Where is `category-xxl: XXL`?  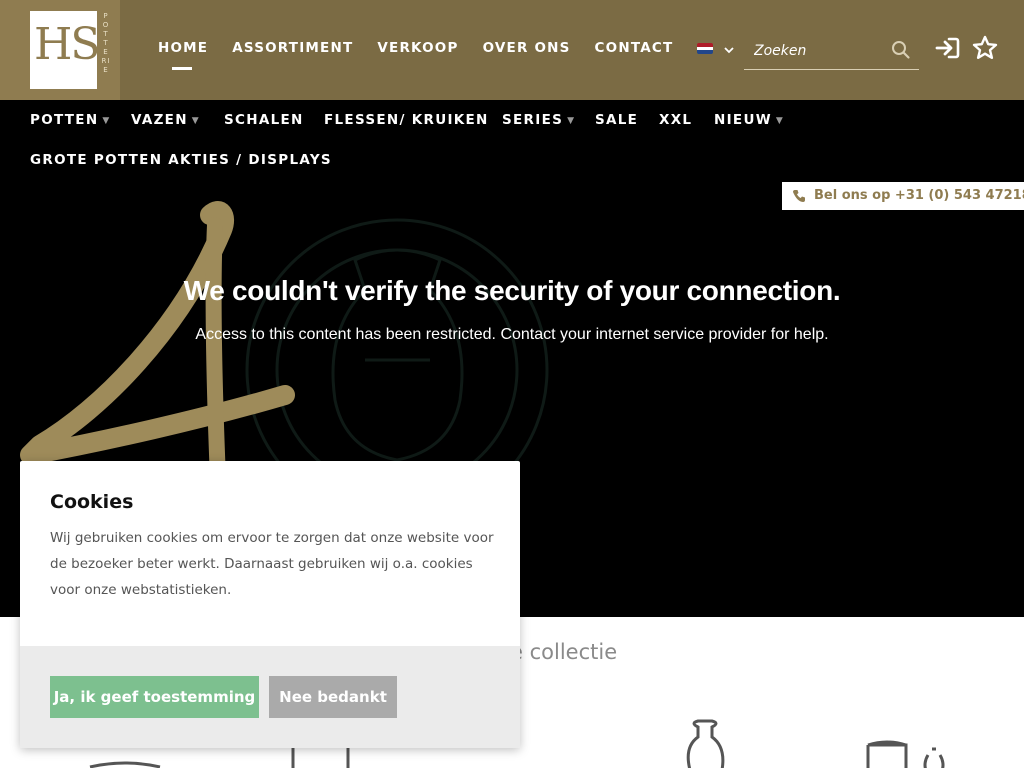
category-xxl: XXL is located at coordinates (675, 120).